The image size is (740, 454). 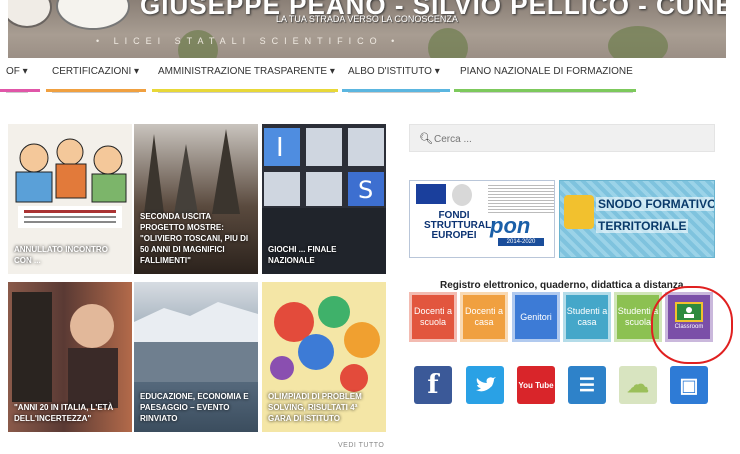 What do you see at coordinates (433, 385) in the screenshot?
I see `facebook-icon: f` at bounding box center [433, 385].